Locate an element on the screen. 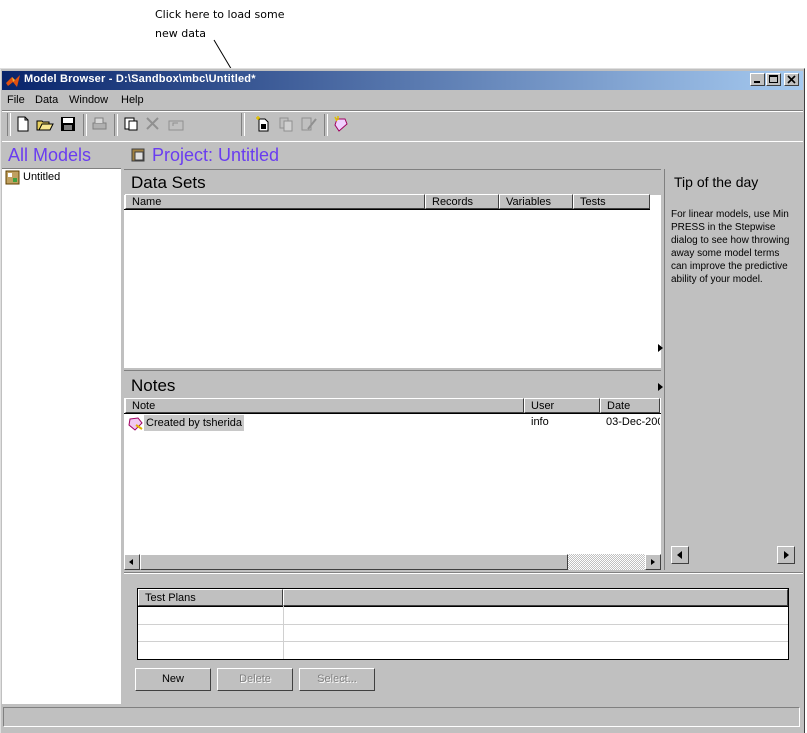  column-header-user: User is located at coordinates (562, 405).